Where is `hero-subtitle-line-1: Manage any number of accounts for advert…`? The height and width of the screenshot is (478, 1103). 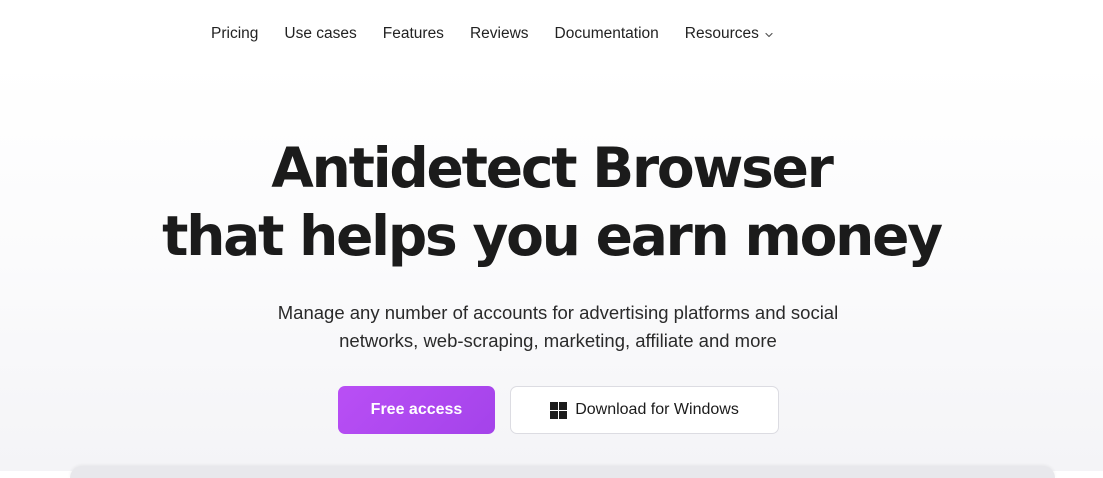 hero-subtitle-line-1: Manage any number of accounts for advert… is located at coordinates (558, 312).